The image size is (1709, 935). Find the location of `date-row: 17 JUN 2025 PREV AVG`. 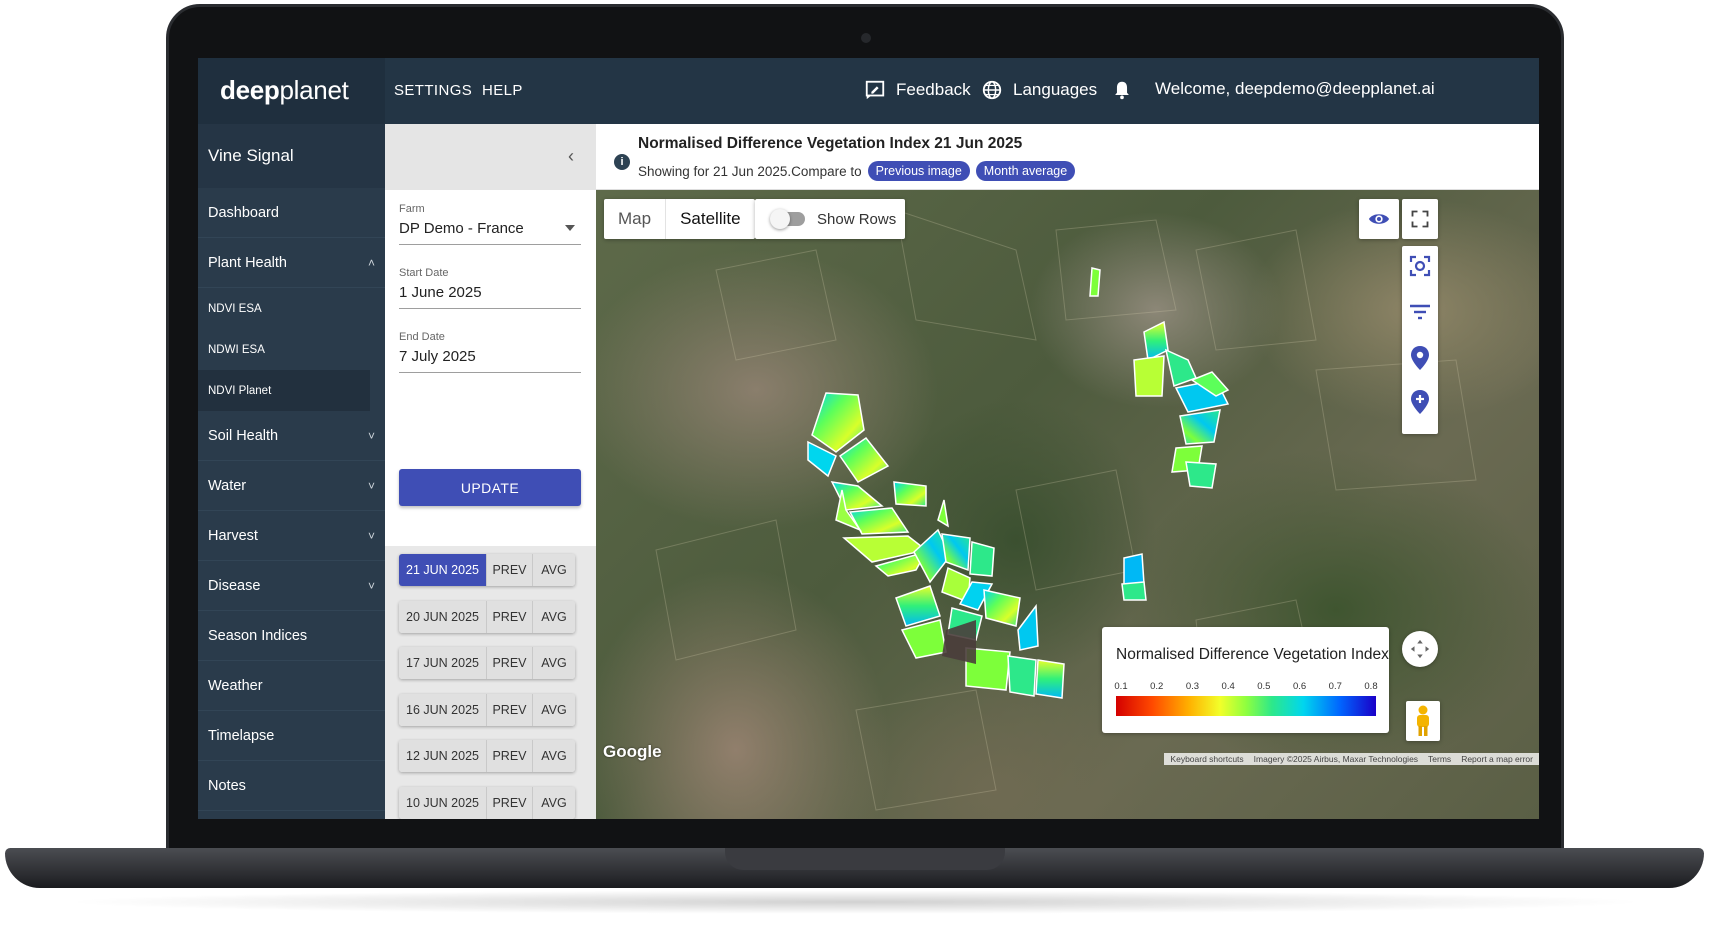

date-row: 17 JUN 2025 PREV AVG is located at coordinates (487, 663).